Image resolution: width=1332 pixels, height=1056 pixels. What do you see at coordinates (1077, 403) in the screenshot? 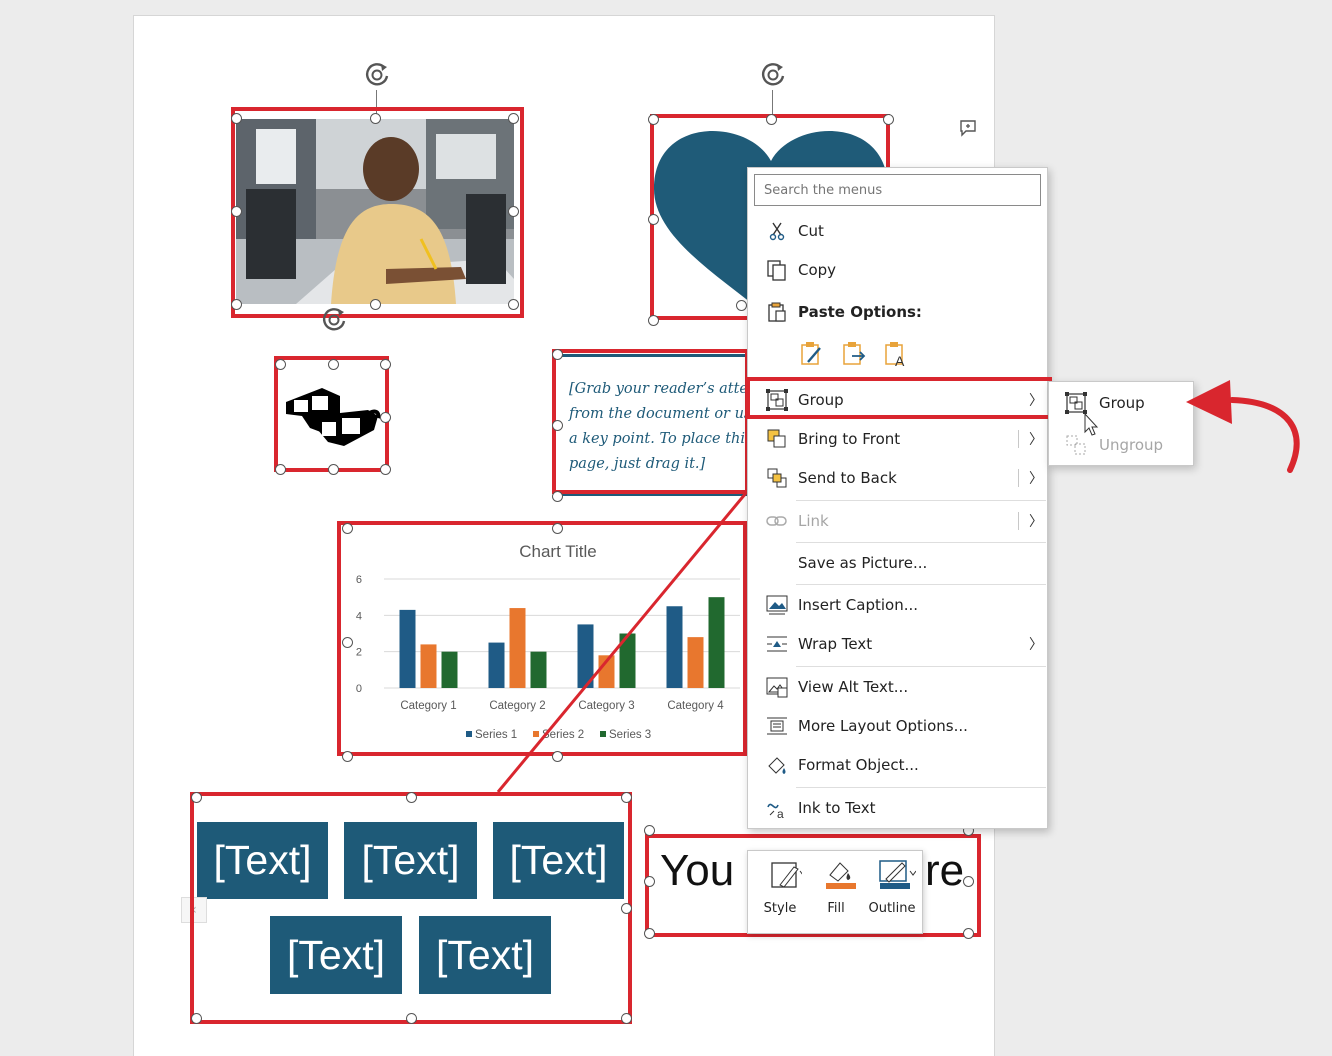
I see `group-objects-icon` at bounding box center [1077, 403].